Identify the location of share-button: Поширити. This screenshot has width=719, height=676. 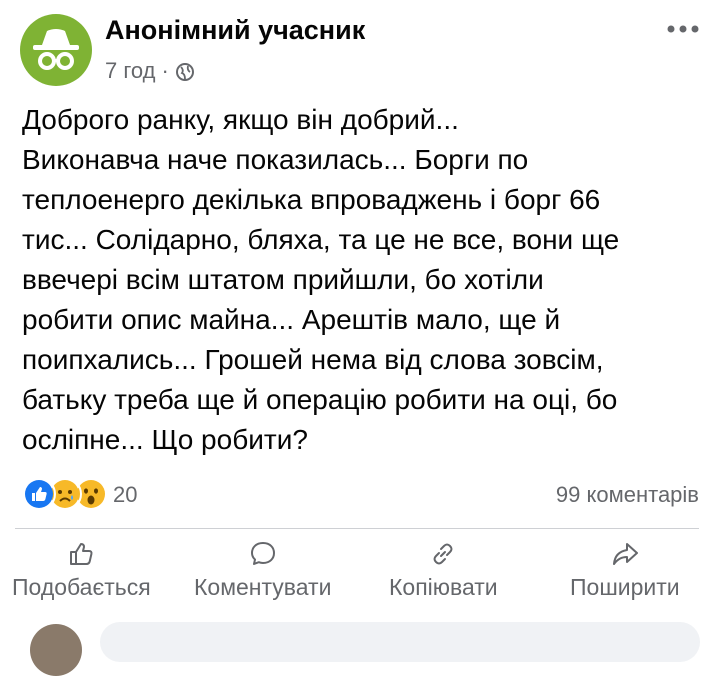
(625, 570).